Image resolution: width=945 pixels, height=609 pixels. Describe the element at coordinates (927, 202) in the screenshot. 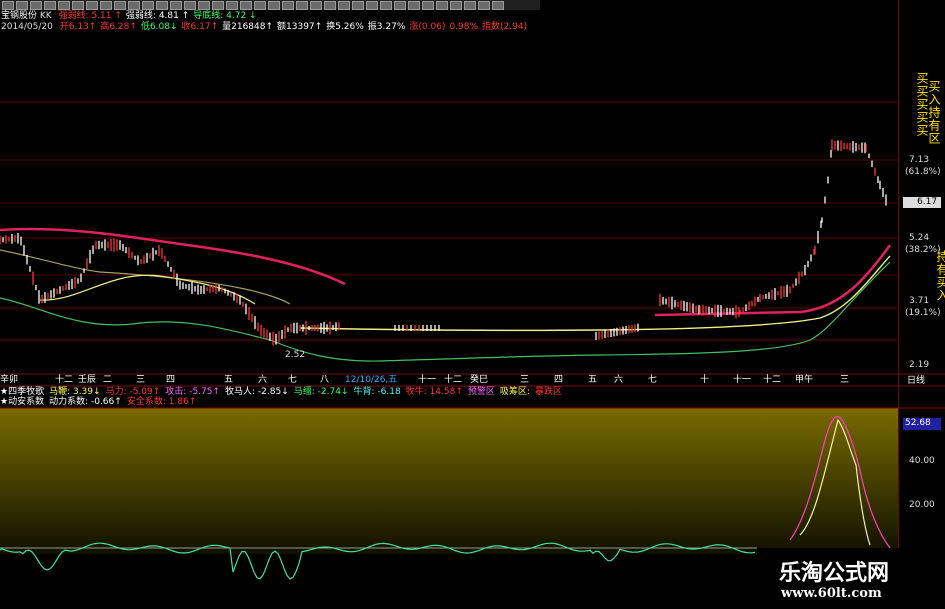

I see `current-price: 6.17` at that location.